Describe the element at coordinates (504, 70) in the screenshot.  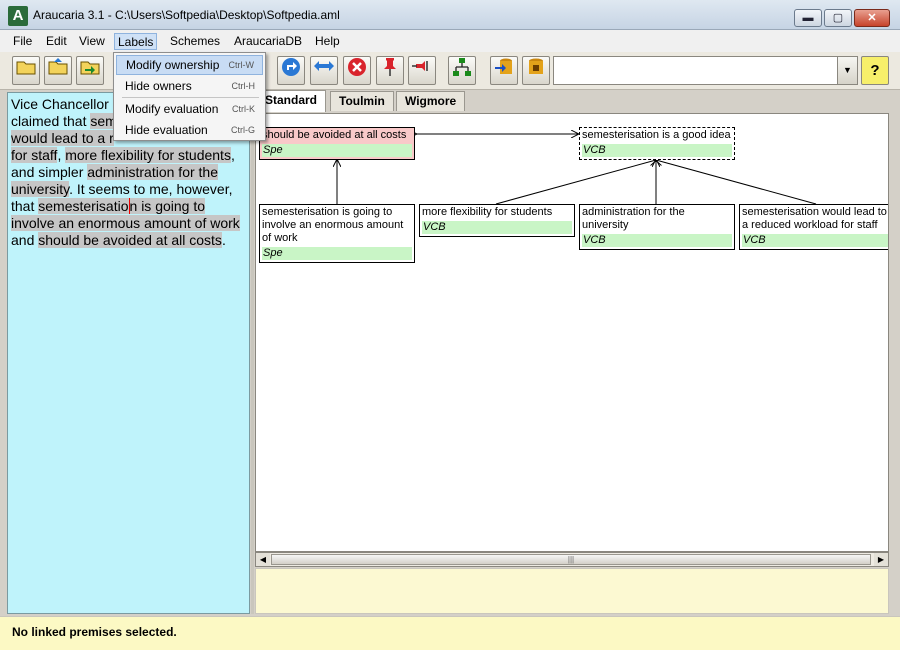
I see `db-save-icon` at that location.